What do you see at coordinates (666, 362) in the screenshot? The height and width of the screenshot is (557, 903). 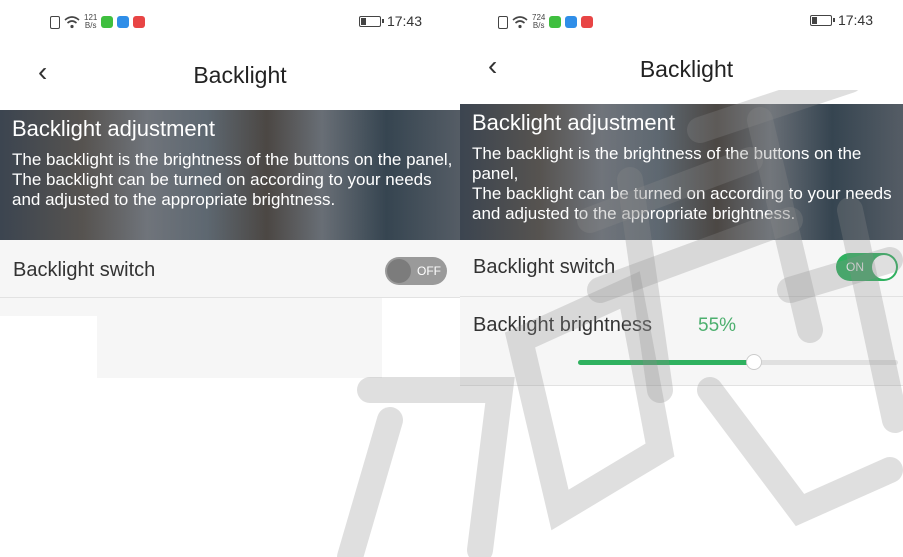 I see `slider-fill` at bounding box center [666, 362].